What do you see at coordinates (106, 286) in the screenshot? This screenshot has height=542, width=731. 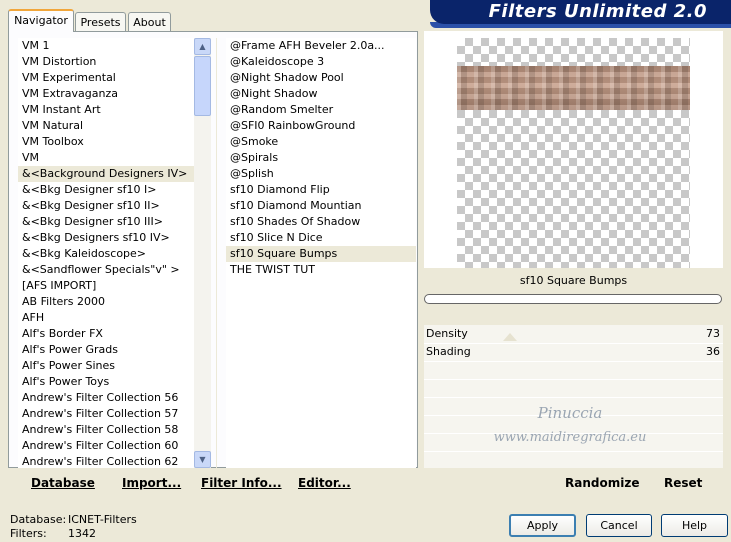 I see `list-item: [AFS IMPORT]` at bounding box center [106, 286].